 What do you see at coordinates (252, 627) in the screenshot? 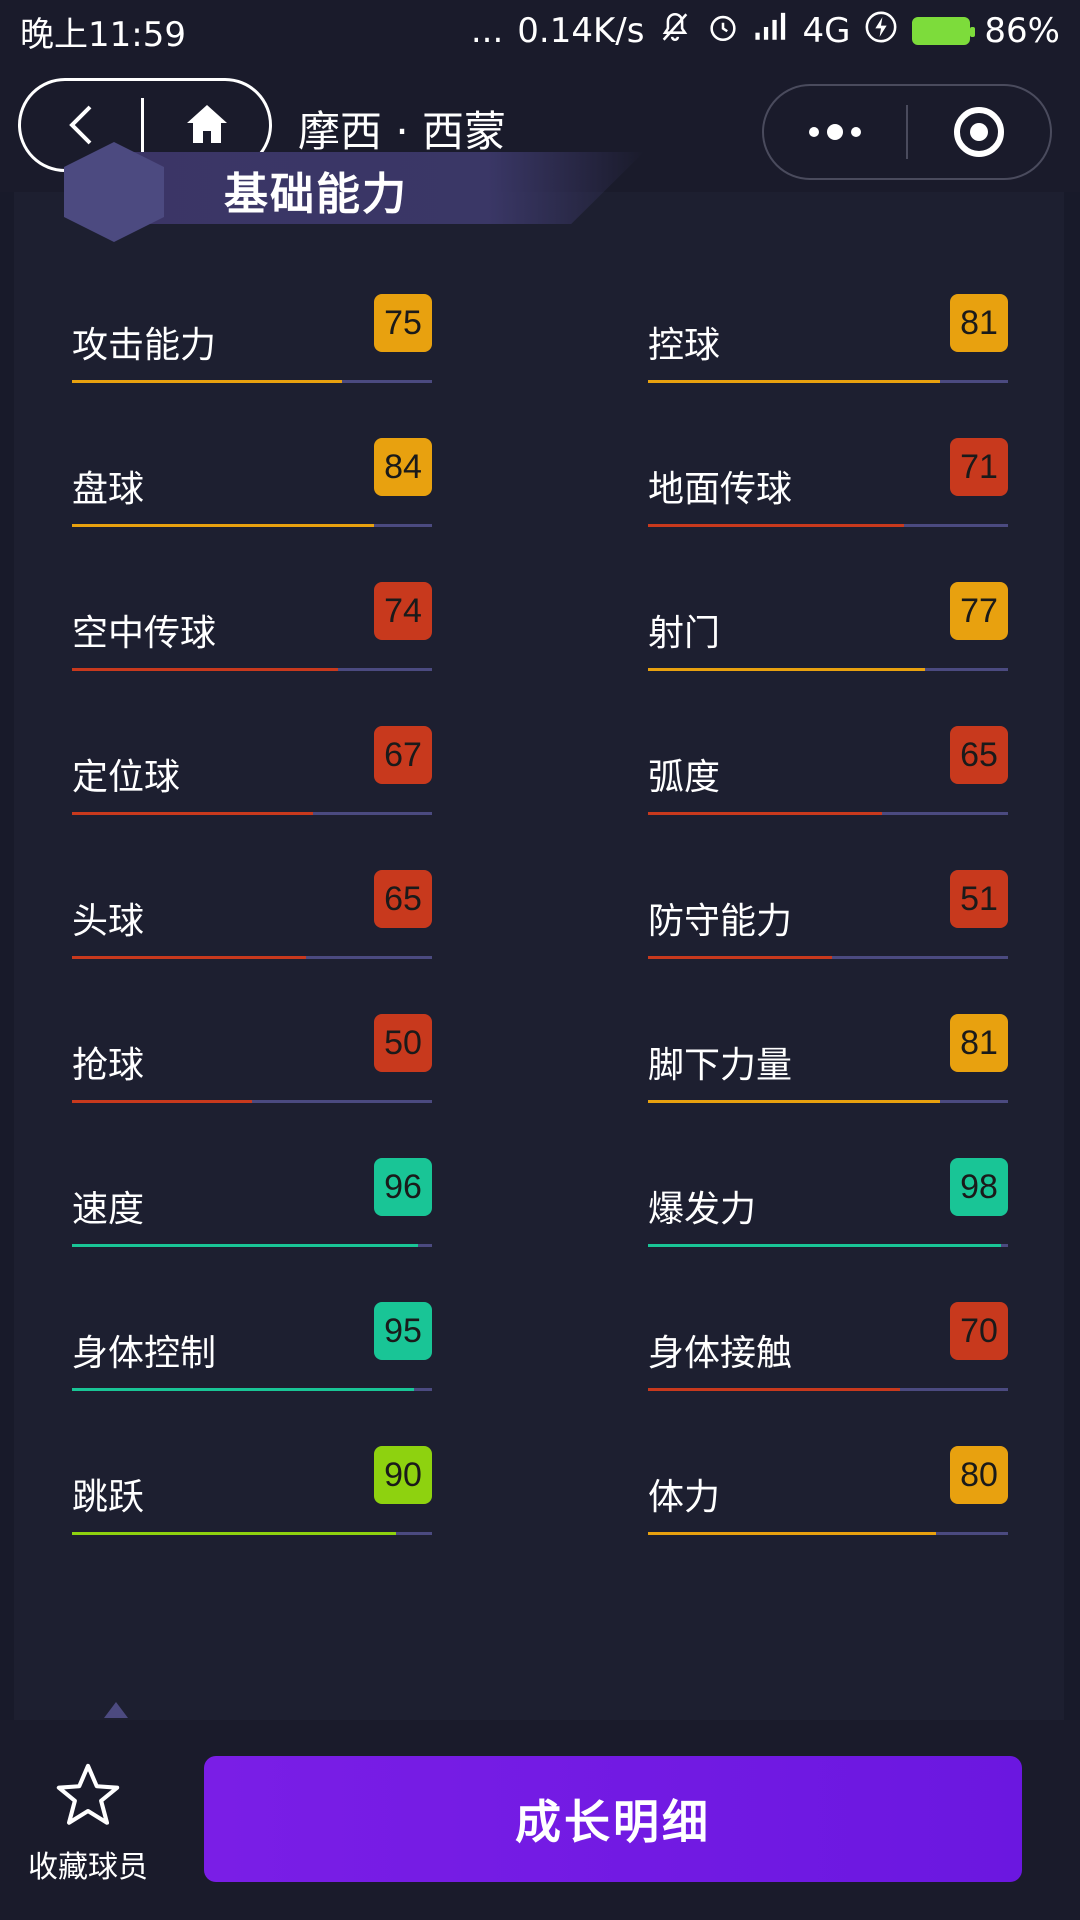
I see `stat-row: 空中传球 74` at bounding box center [252, 627].